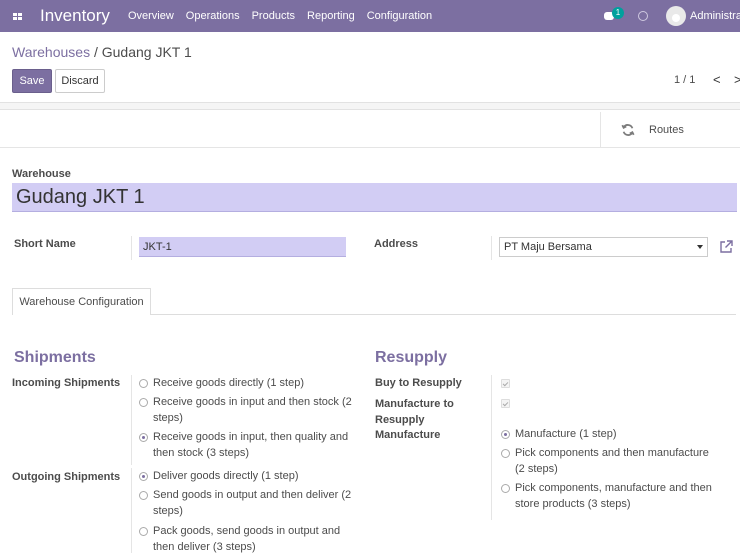  I want to click on menu-operations: Operations, so click(213, 16).